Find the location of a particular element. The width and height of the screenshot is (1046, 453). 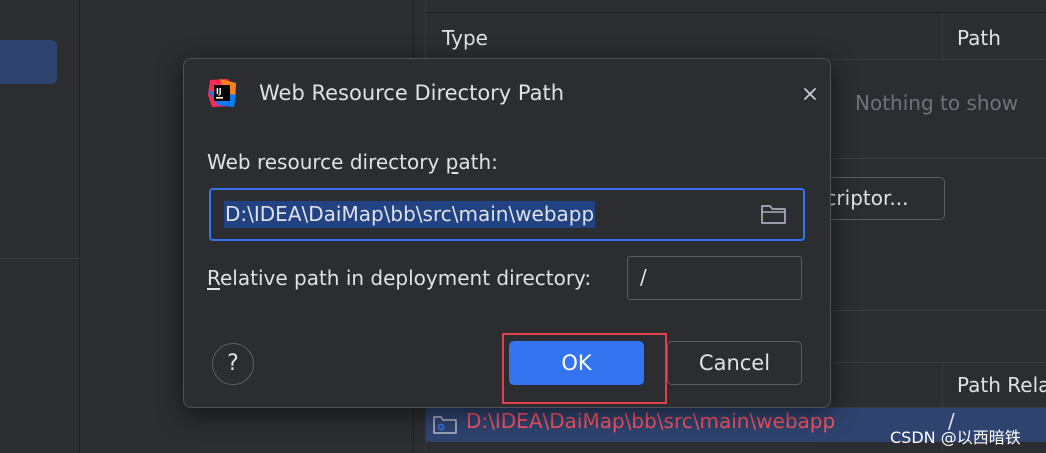

column-header-path: Path is located at coordinates (979, 38).